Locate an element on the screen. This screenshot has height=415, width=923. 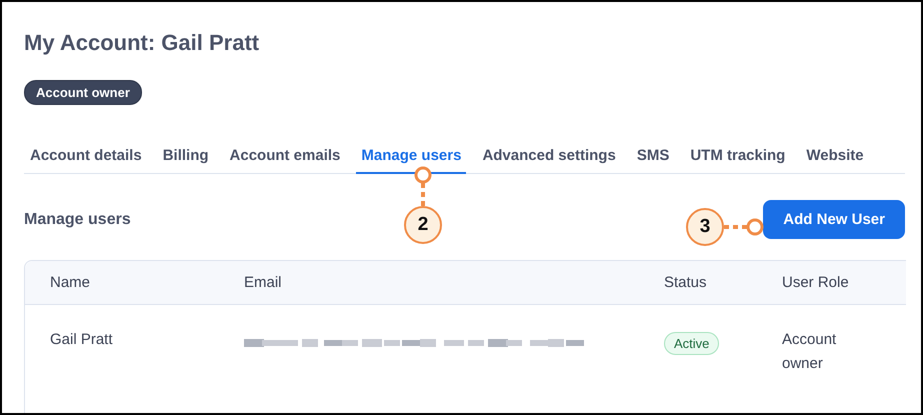
table-cell-text: Gail Pratt is located at coordinates (82, 340).